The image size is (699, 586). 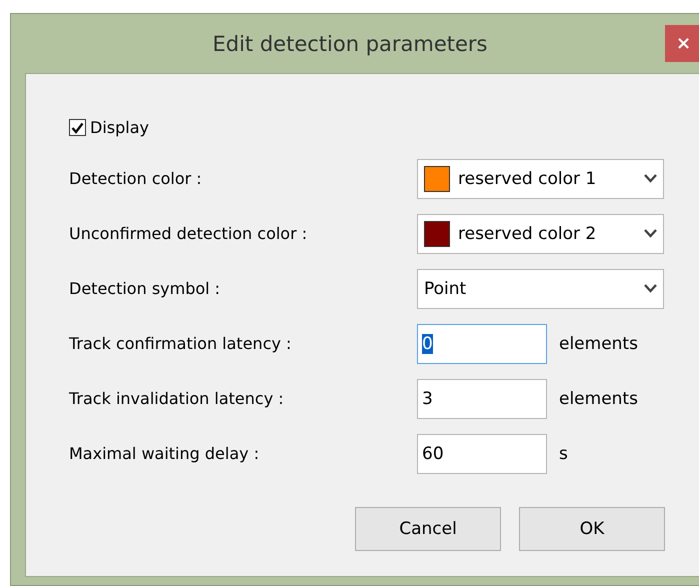 What do you see at coordinates (188, 233) in the screenshot?
I see `field-label: Unconfirmed detection color :` at bounding box center [188, 233].